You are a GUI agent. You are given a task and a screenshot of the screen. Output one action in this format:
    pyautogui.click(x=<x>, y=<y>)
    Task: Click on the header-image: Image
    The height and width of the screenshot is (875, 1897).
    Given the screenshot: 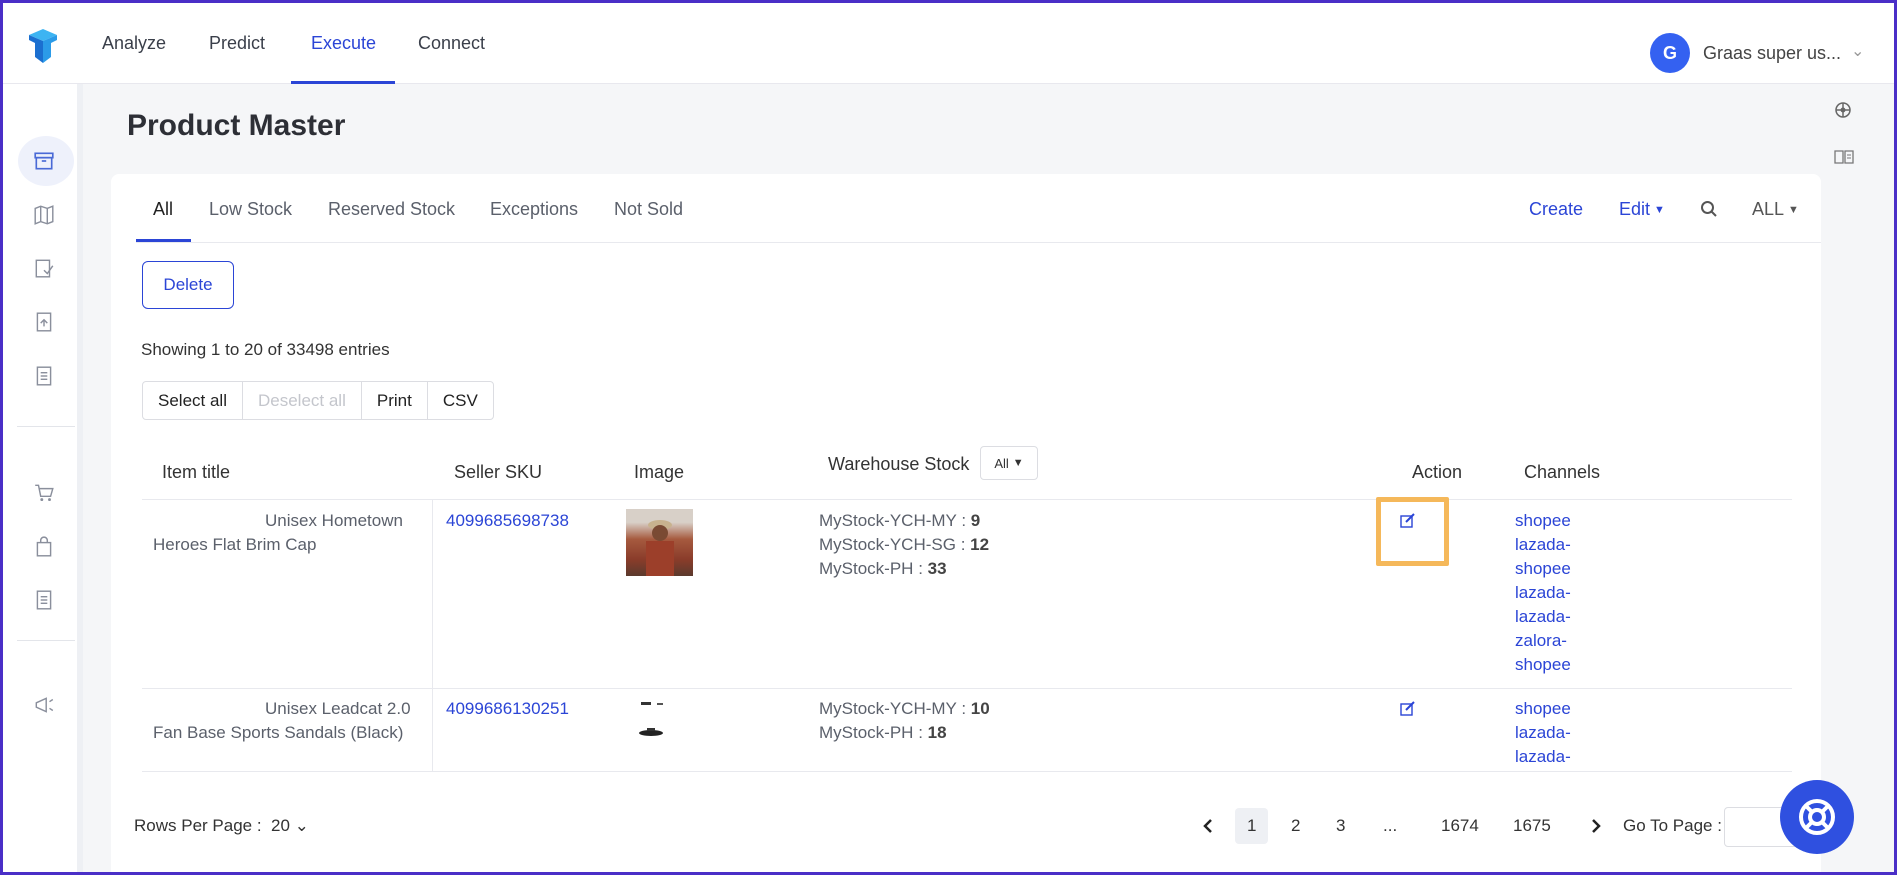 What is the action you would take?
    pyautogui.click(x=659, y=472)
    